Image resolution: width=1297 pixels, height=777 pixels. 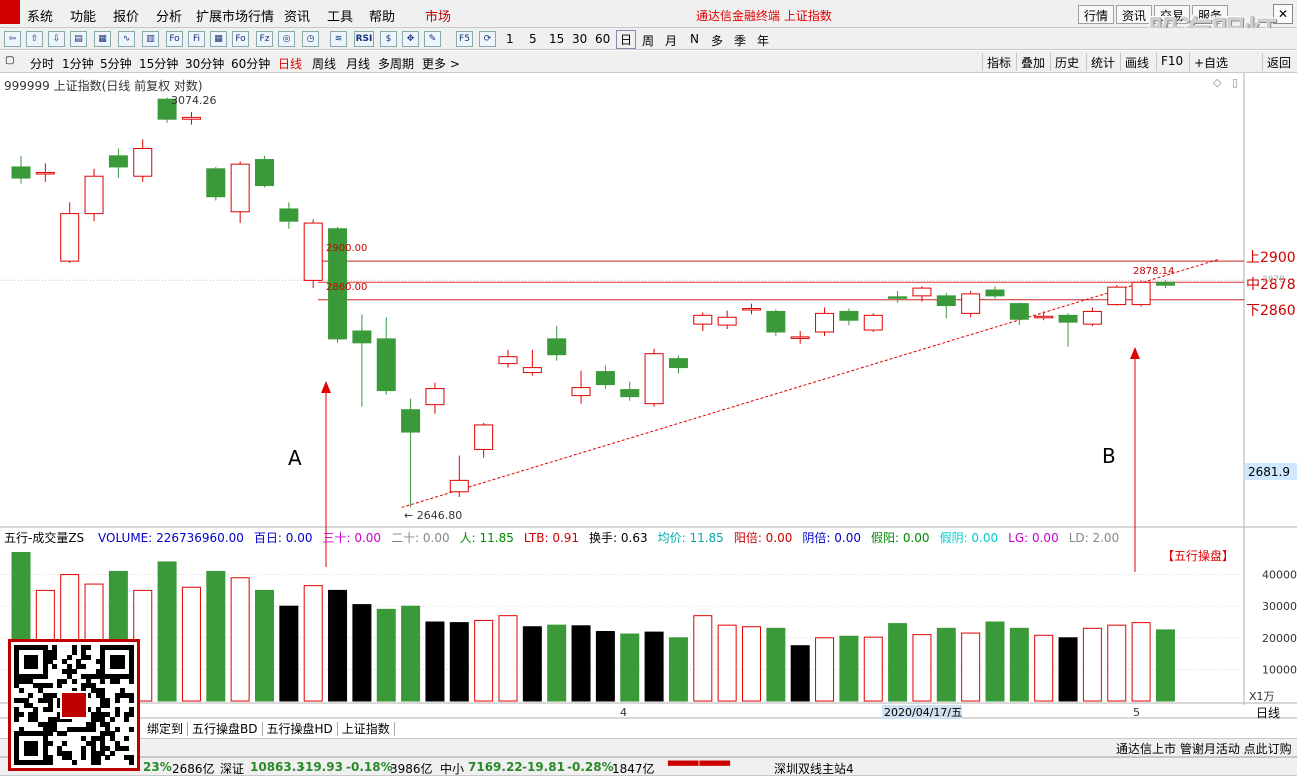 I want to click on table-icon: ▦, so click(x=102, y=39).